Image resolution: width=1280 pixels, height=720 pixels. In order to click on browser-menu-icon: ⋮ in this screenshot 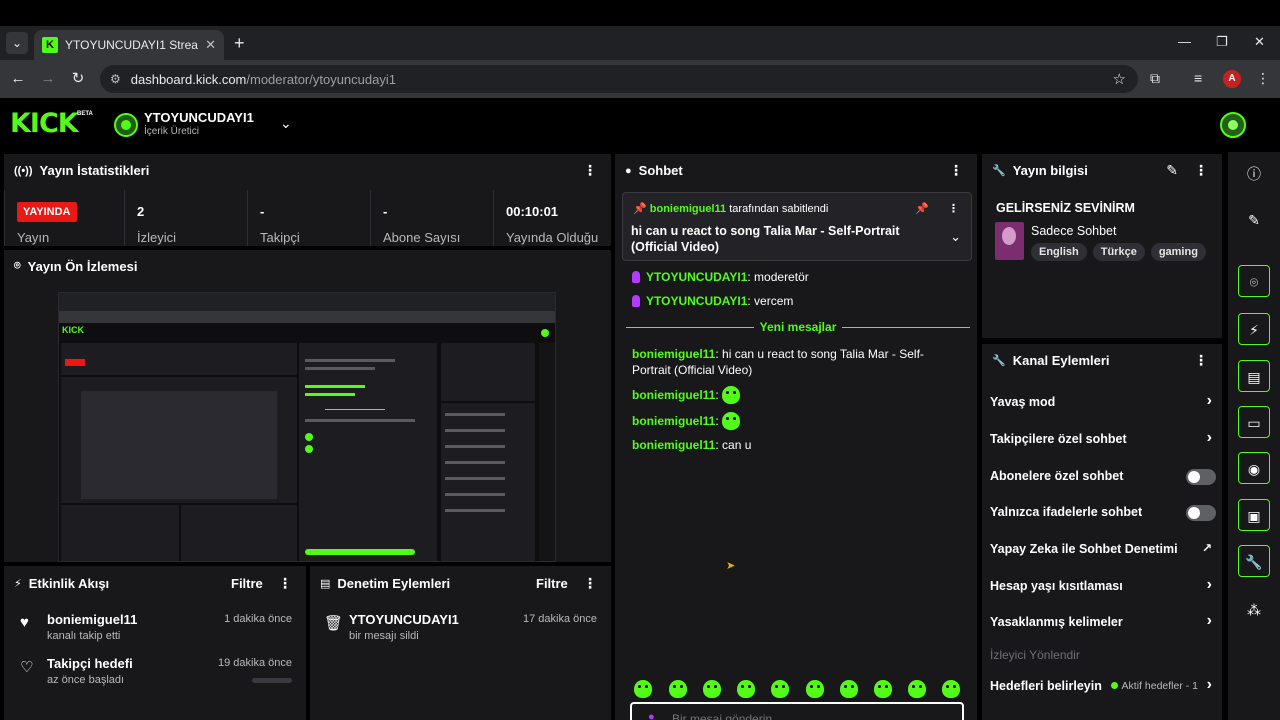, I will do `click(1263, 78)`.